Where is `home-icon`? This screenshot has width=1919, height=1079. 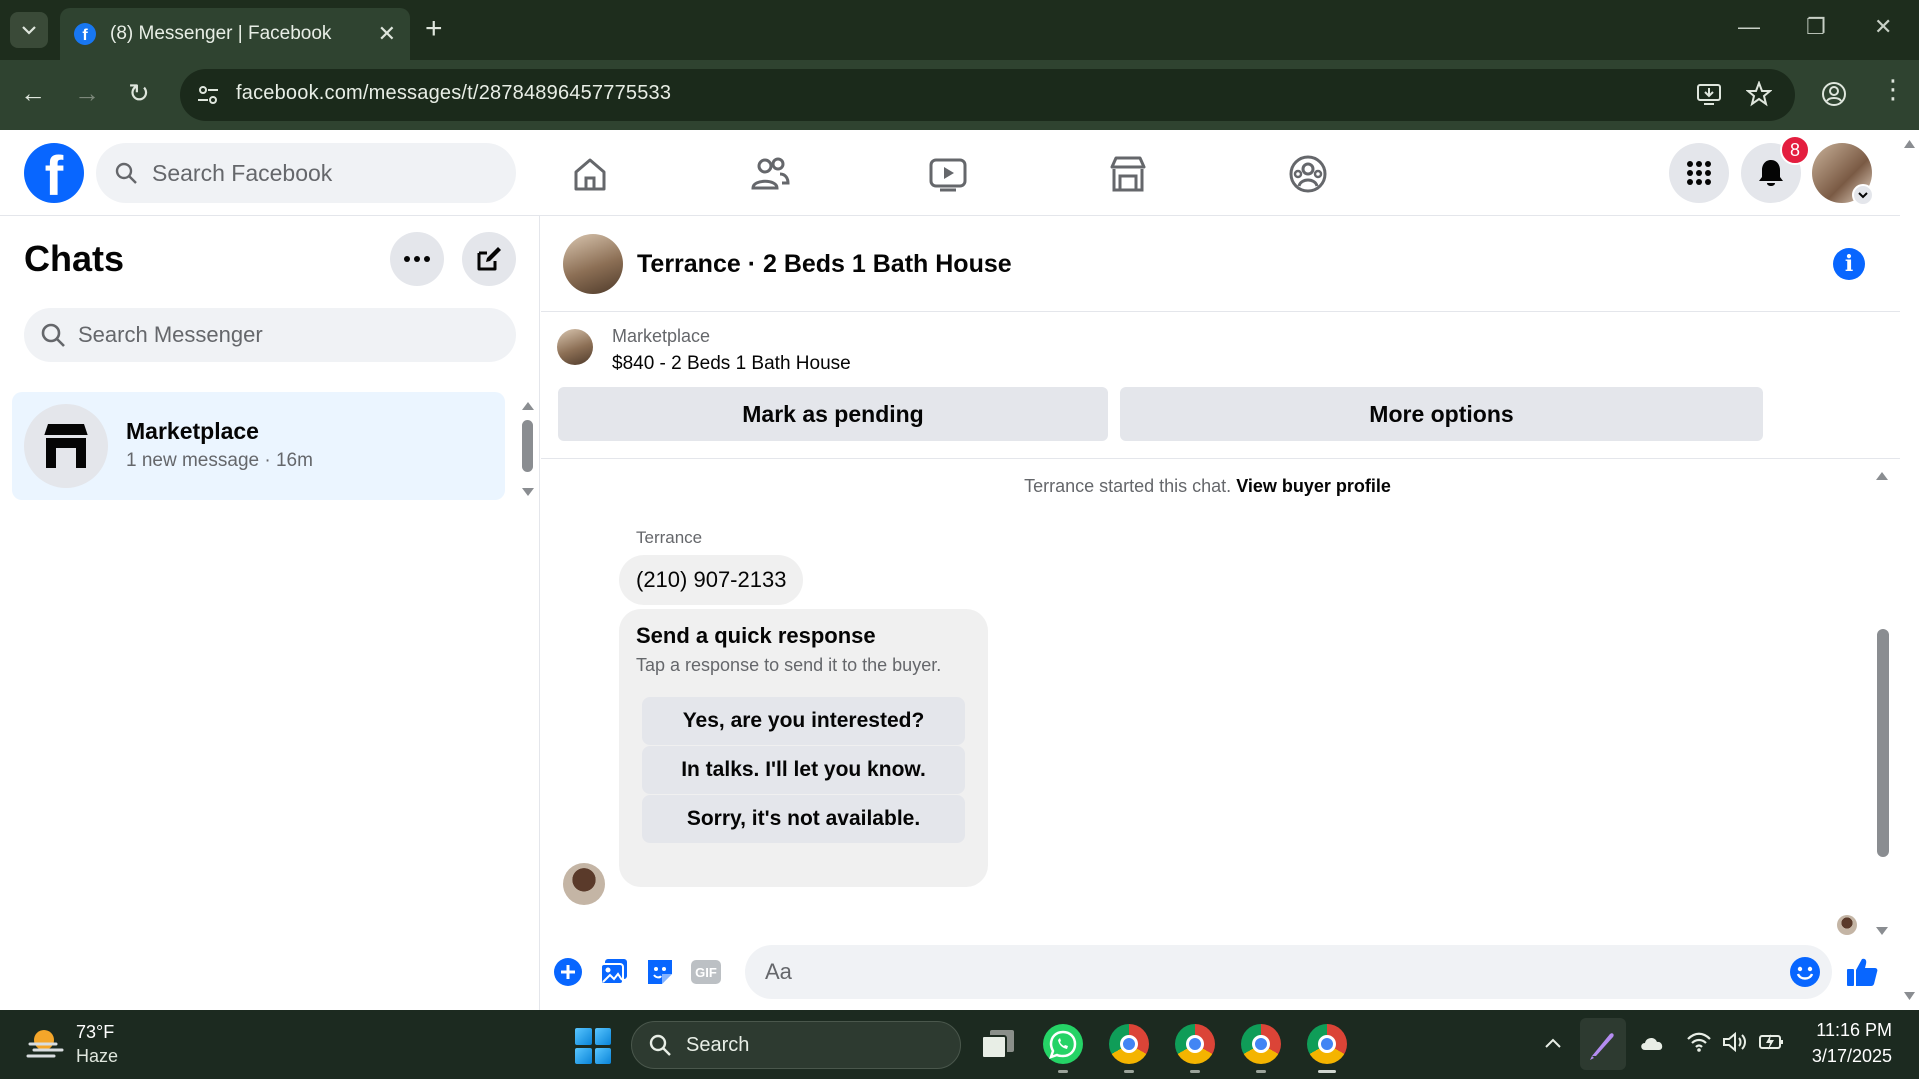
home-icon is located at coordinates (590, 174).